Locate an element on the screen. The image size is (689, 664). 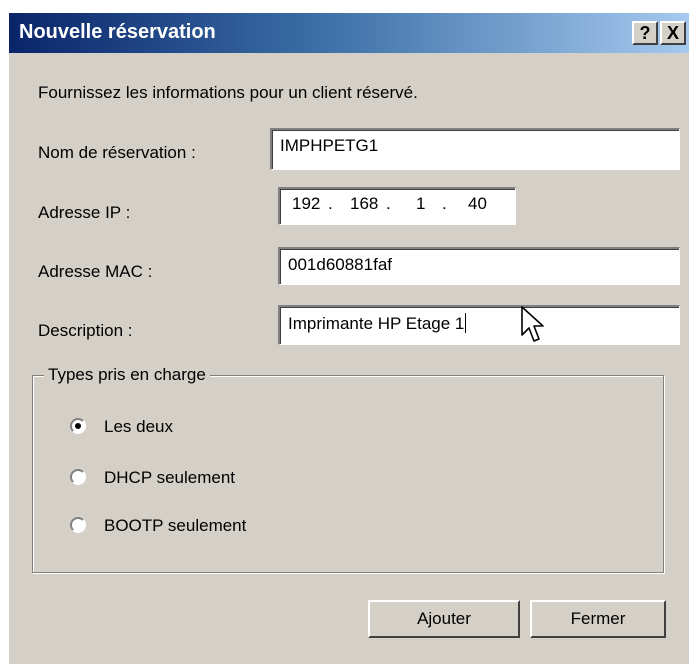
window-title: Nouvelle réservation is located at coordinates (117, 32).